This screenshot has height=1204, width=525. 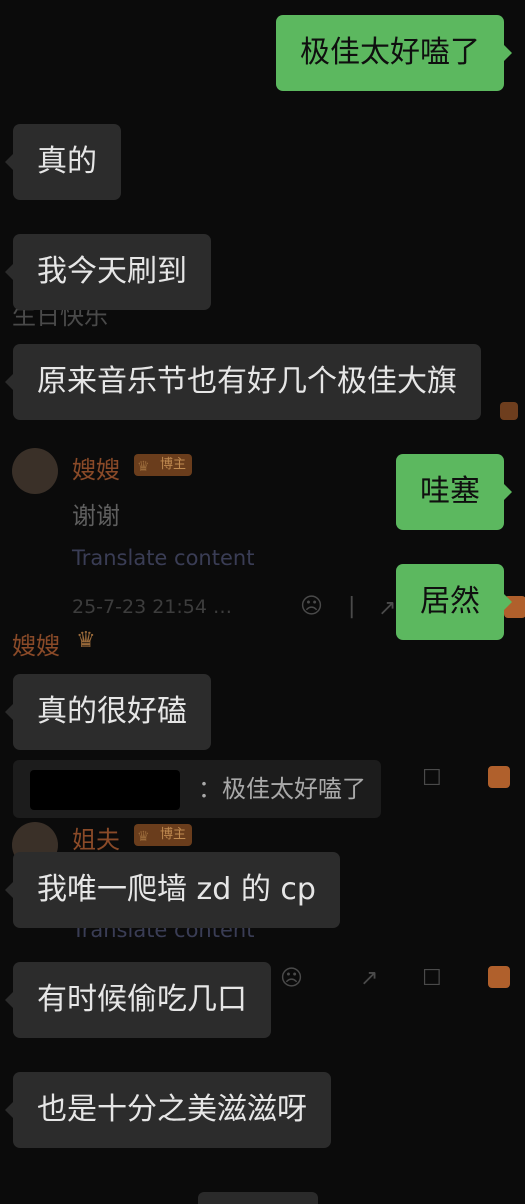 What do you see at coordinates (96, 516) in the screenshot?
I see `comment-body: 谢谢` at bounding box center [96, 516].